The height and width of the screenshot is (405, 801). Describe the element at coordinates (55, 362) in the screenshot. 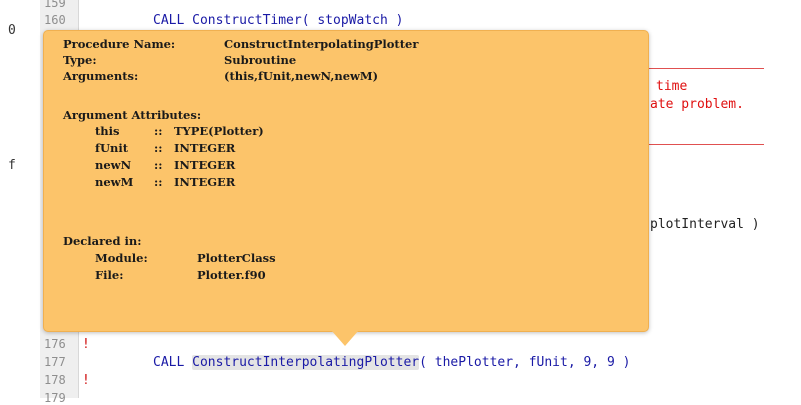

I see `line-number: 177` at that location.